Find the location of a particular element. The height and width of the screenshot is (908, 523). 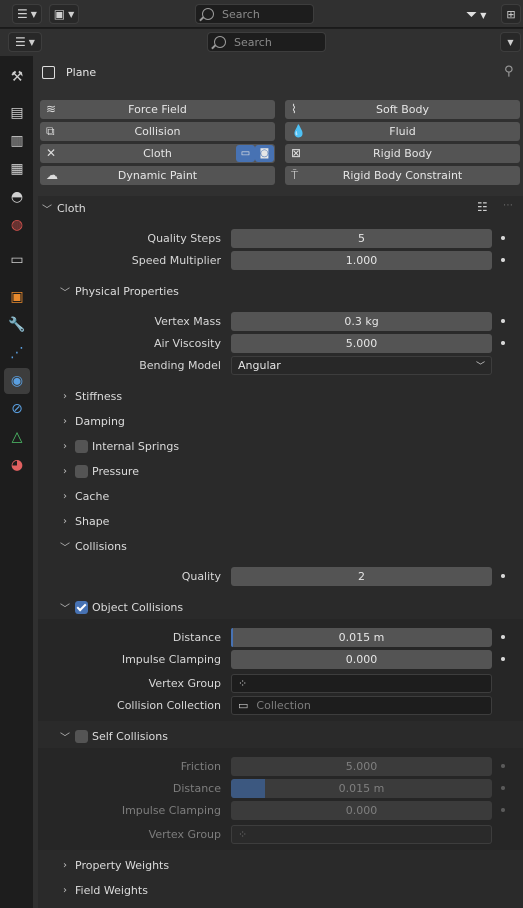

dynamic-paint-button: ☁ Dynamic Paint is located at coordinates (157, 175).